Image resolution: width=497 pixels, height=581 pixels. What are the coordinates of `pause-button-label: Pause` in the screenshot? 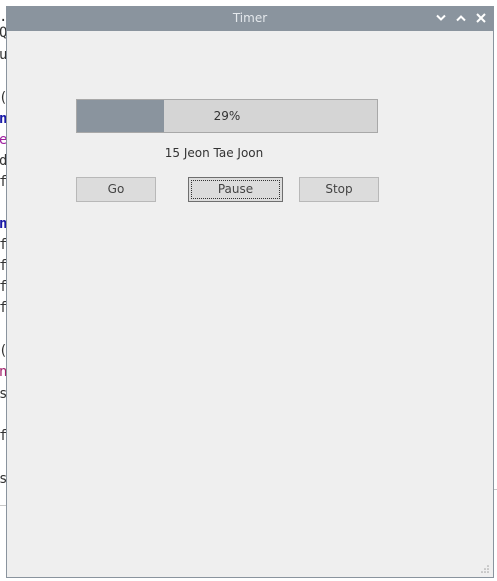 It's located at (235, 189).